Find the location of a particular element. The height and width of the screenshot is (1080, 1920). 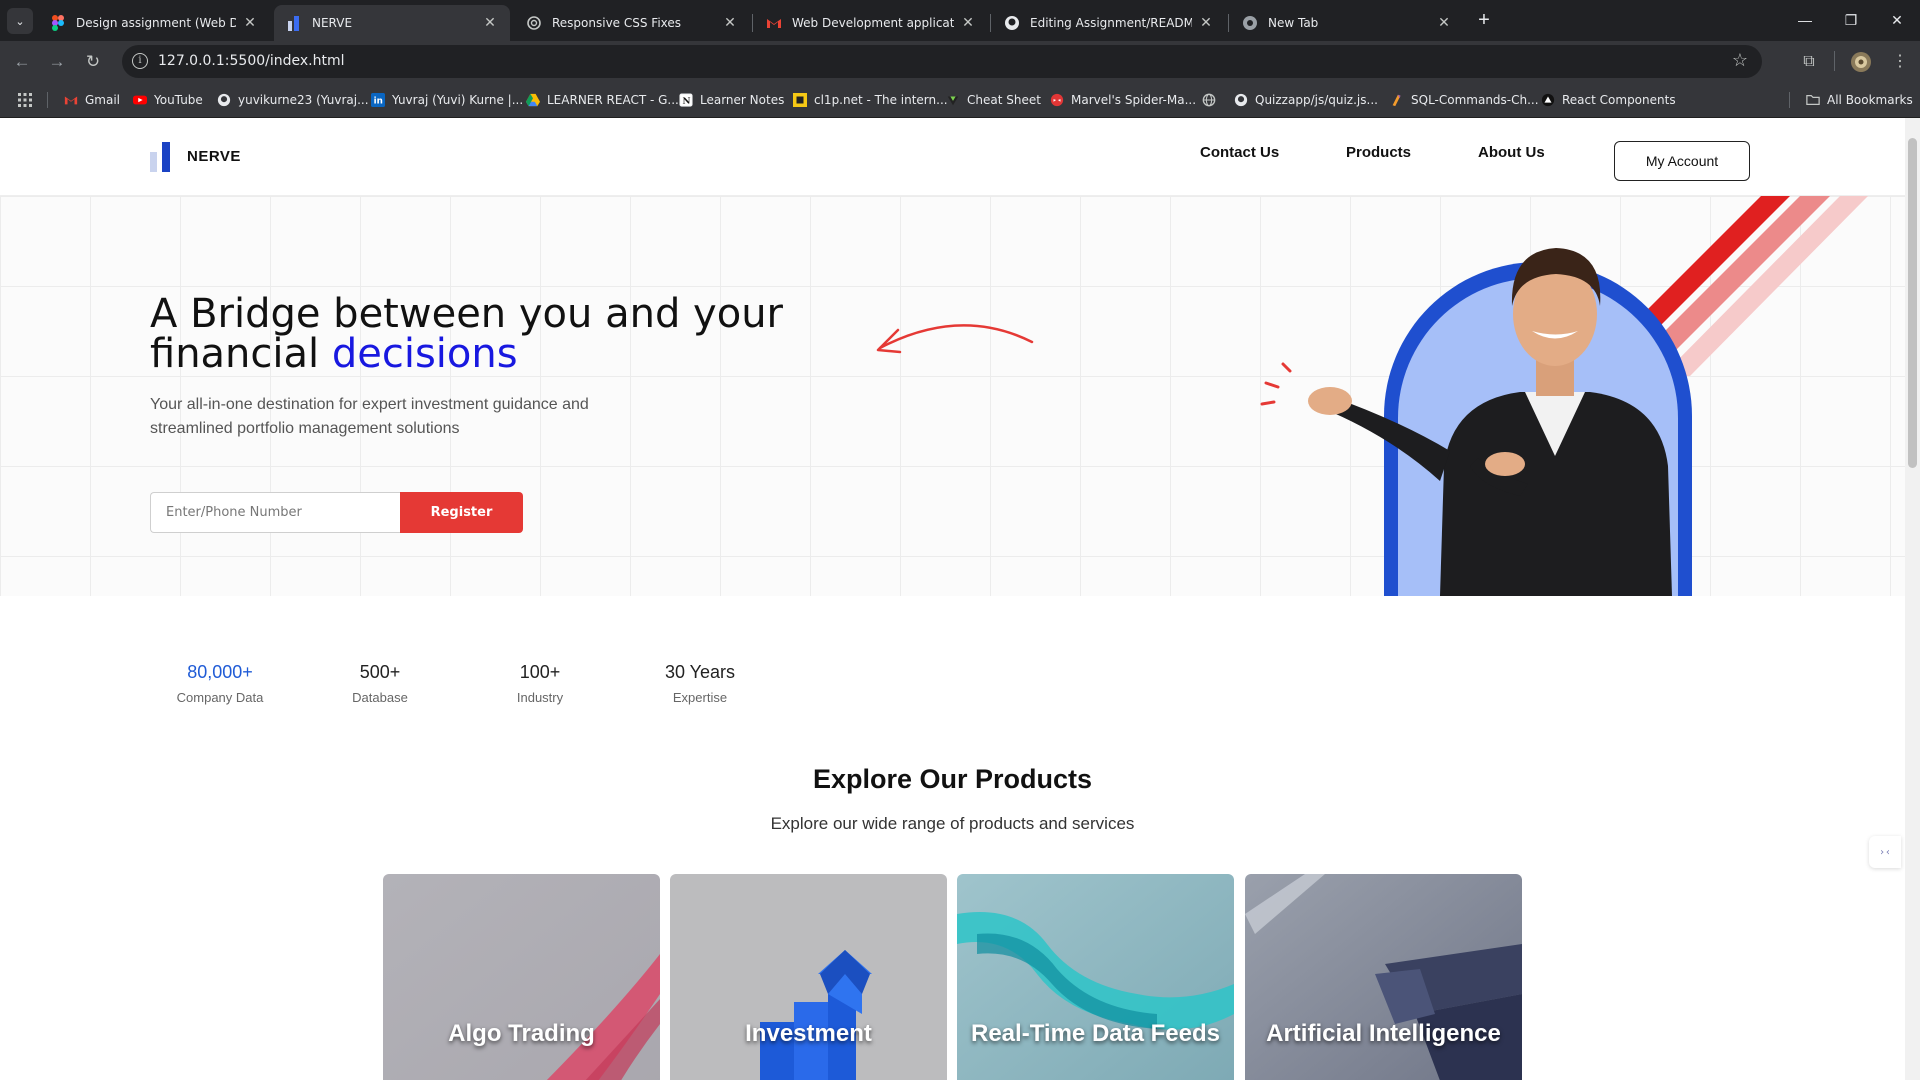

browser-tab: Responsive CSS Fixes ✕ is located at coordinates (632, 23).